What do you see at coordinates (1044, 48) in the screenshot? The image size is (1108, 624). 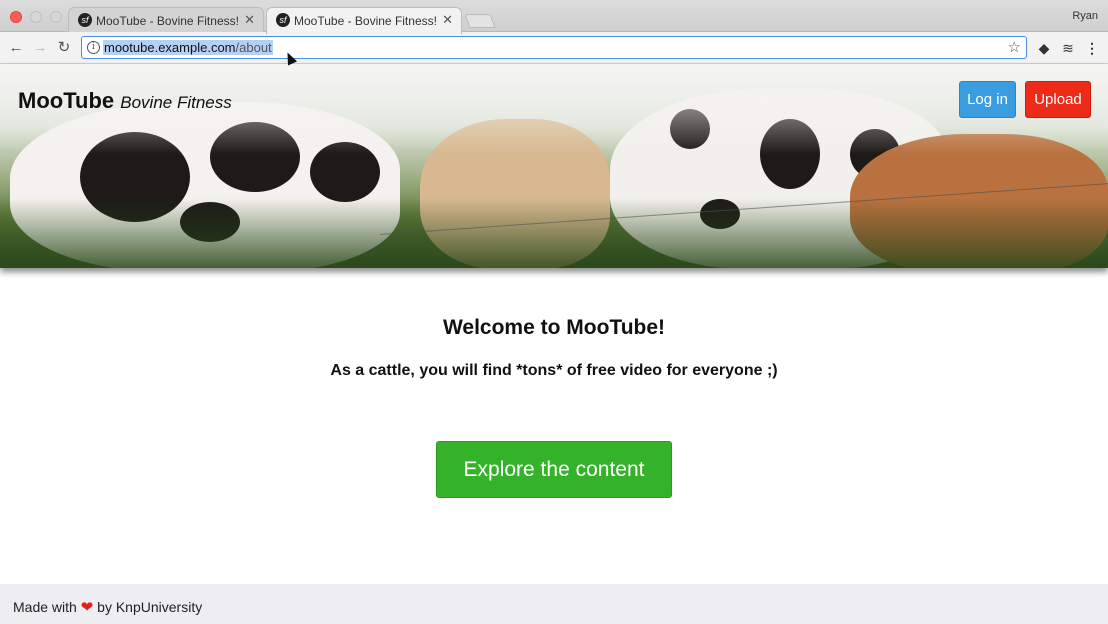 I see `extension-icon: ◆` at bounding box center [1044, 48].